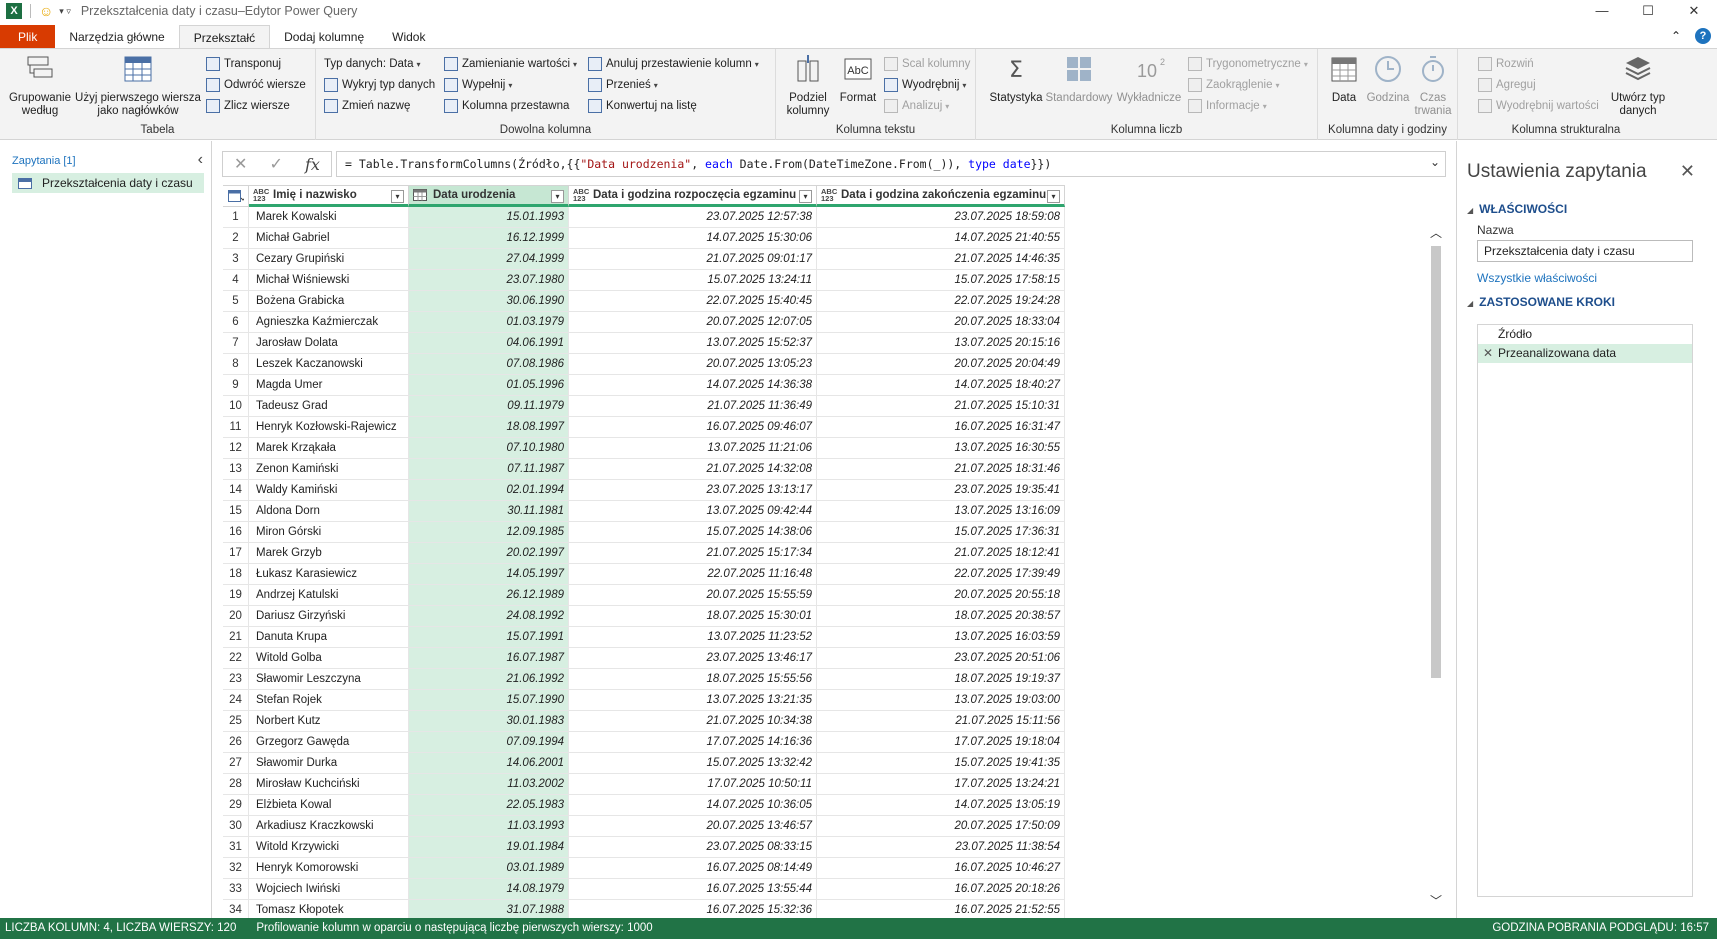 The image size is (1717, 939). What do you see at coordinates (236, 658) in the screenshot?
I see `row-number: 22` at bounding box center [236, 658].